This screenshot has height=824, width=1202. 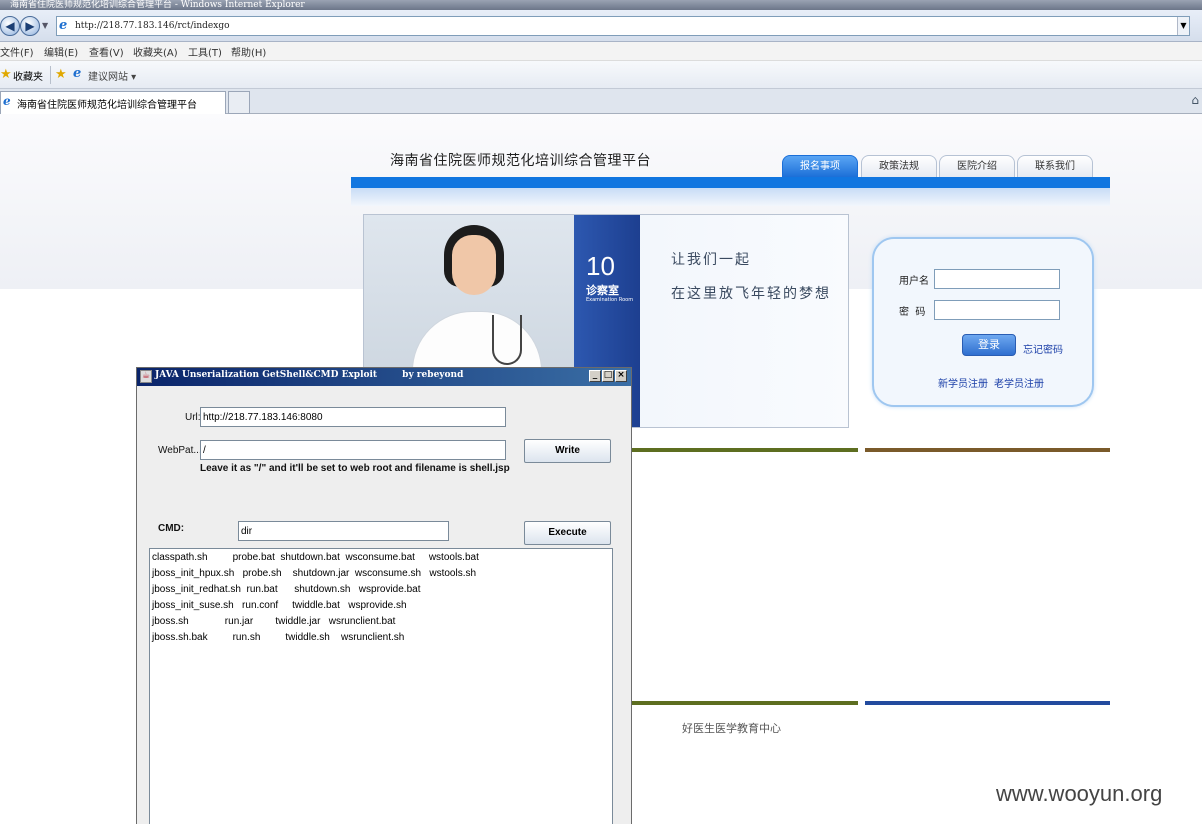 I want to click on menu-file: 文件(F), so click(x=17, y=51).